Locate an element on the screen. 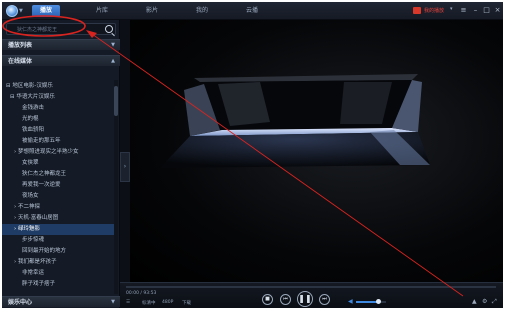 This screenshot has height=310, width=505. download-label: 下载 is located at coordinates (186, 303).